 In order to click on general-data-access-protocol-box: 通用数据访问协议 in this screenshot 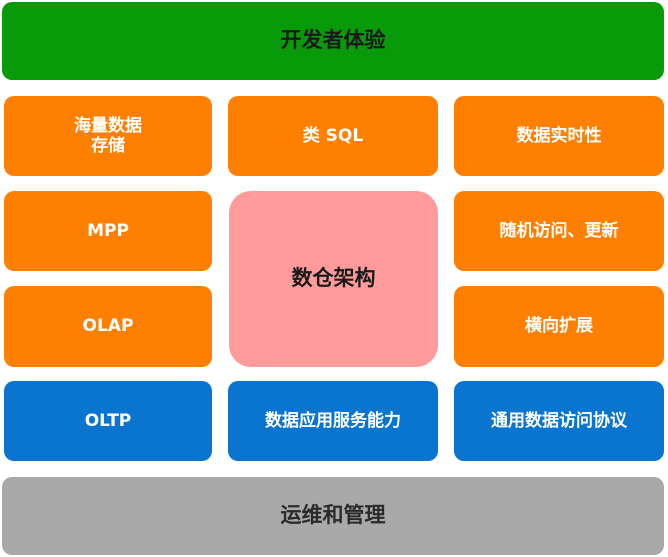, I will do `click(559, 421)`.